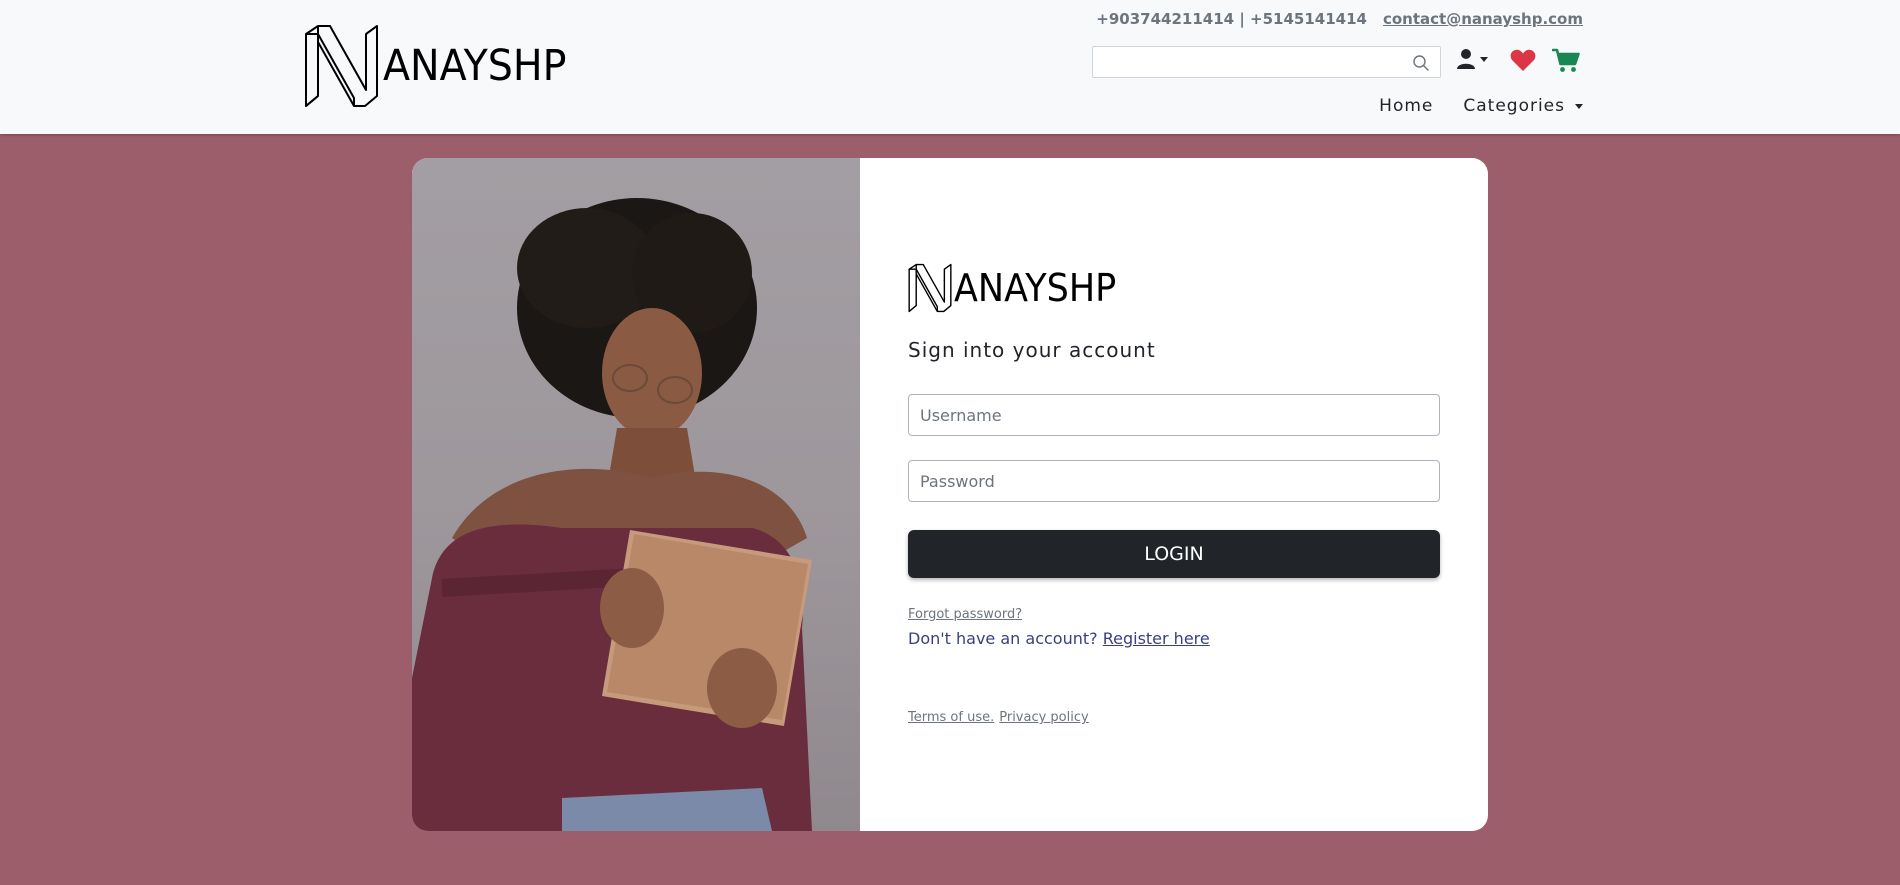 The height and width of the screenshot is (885, 1900). I want to click on search-input, so click(1266, 62).